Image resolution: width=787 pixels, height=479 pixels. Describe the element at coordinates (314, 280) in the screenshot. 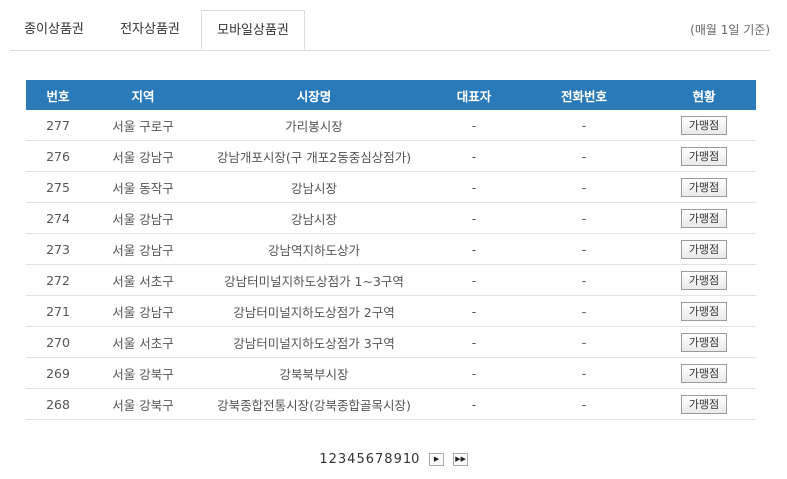

I see `cell-market-name: 강남터미널지하도상점가 1~3구역` at that location.